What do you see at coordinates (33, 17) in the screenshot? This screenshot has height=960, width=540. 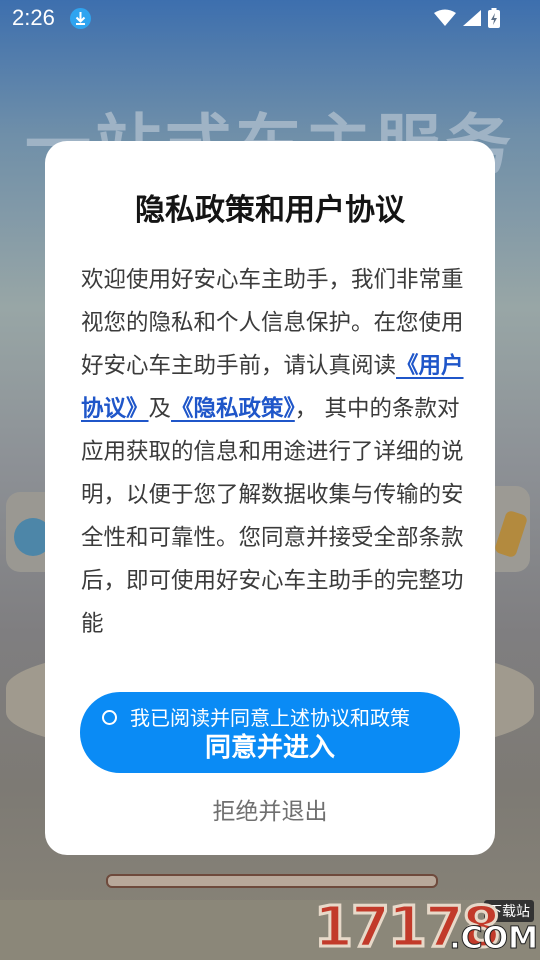 I see `status-time: 2:26` at bounding box center [33, 17].